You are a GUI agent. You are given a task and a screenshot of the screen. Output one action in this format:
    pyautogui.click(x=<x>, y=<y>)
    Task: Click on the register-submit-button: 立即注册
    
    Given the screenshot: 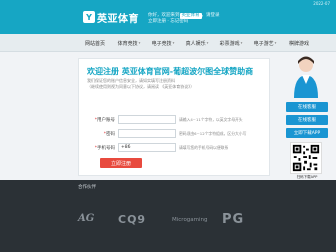 What is the action you would take?
    pyautogui.click(x=121, y=163)
    